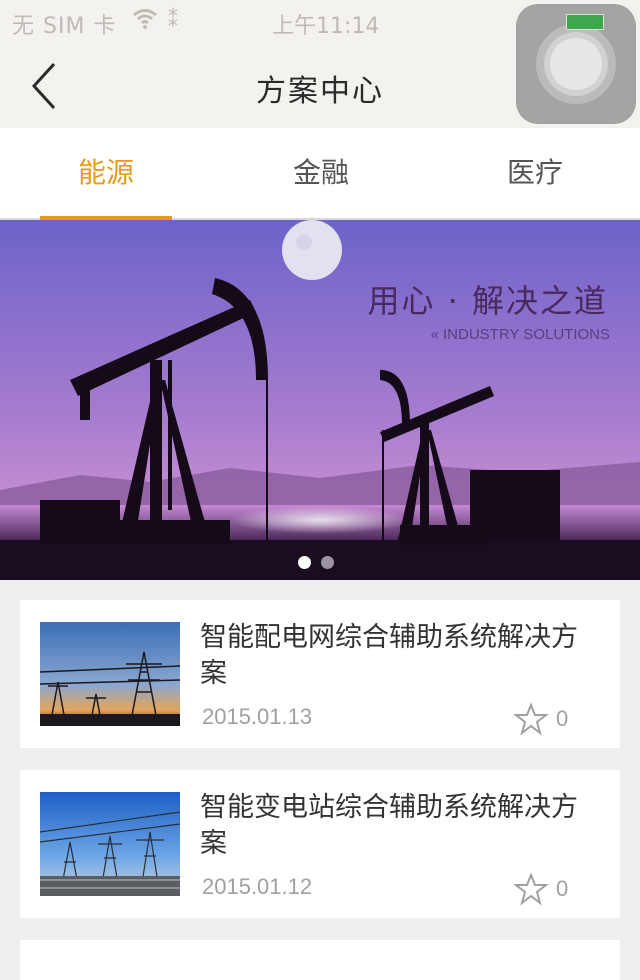  Describe the element at coordinates (435, 334) in the screenshot. I see `double-chevron-left-icon: «` at that location.